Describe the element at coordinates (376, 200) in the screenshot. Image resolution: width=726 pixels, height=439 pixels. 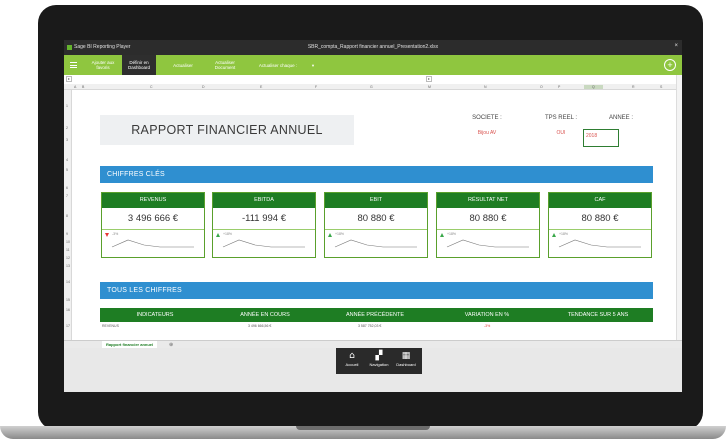
I see `kpi-label: EBIT` at that location.